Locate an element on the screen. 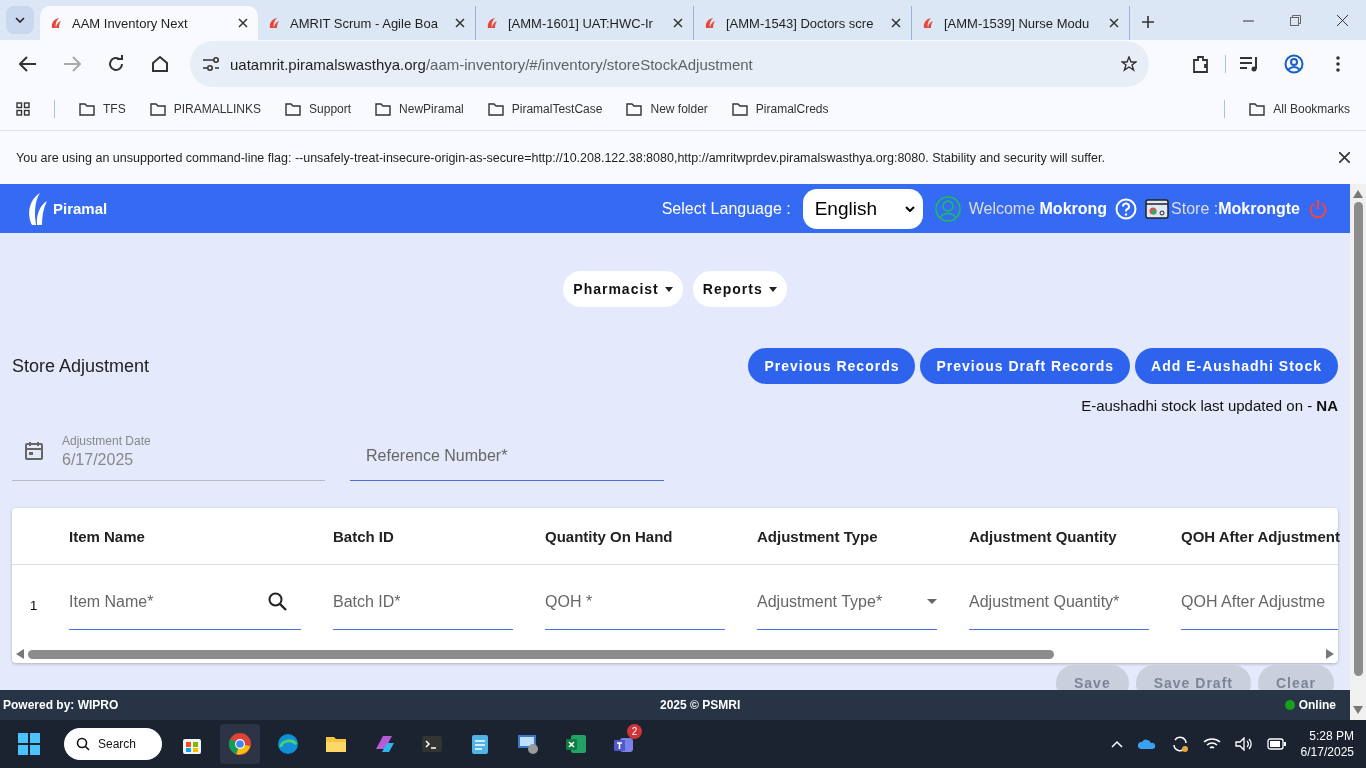 This screenshot has width=1366, height=768. browser-app-icon is located at coordinates (240, 744).